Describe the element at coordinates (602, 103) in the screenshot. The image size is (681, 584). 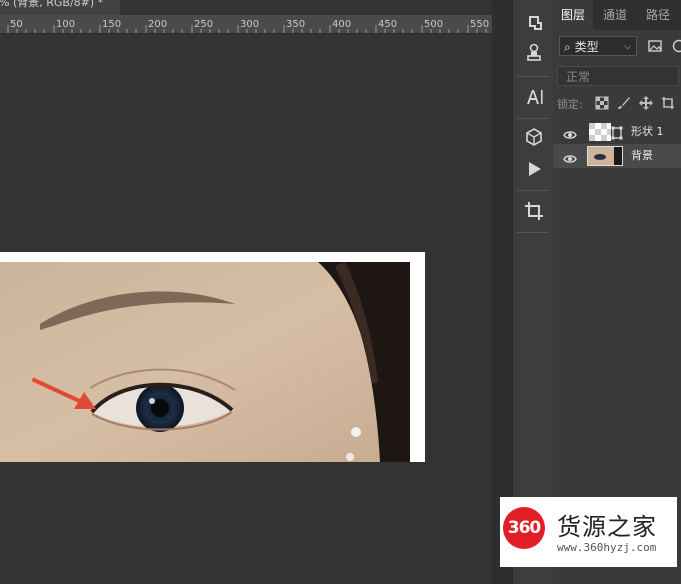
I see `lock-transparent-icon` at that location.